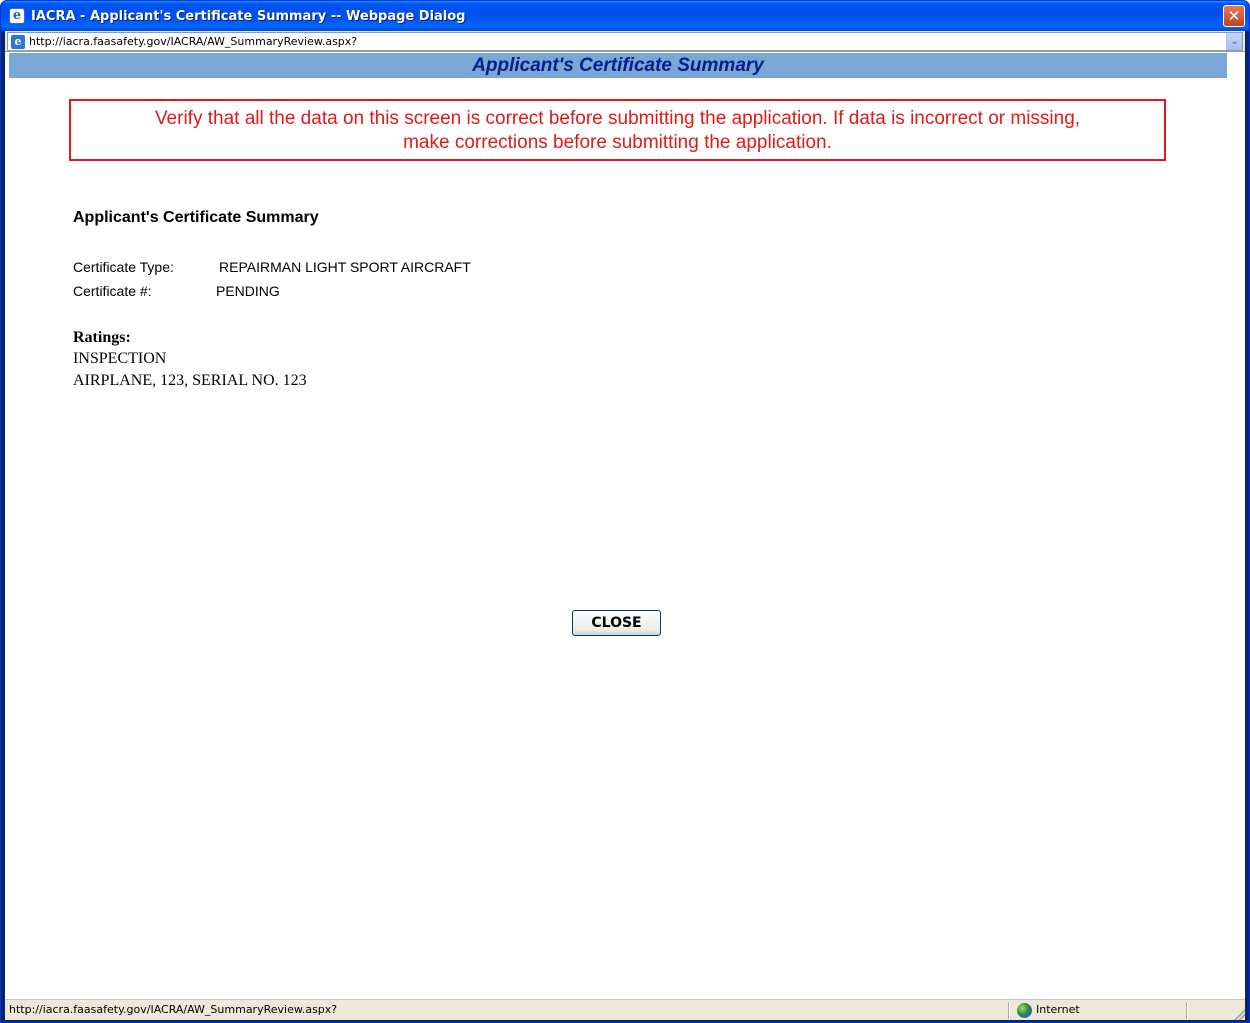  I want to click on page-icon: e, so click(18, 41).